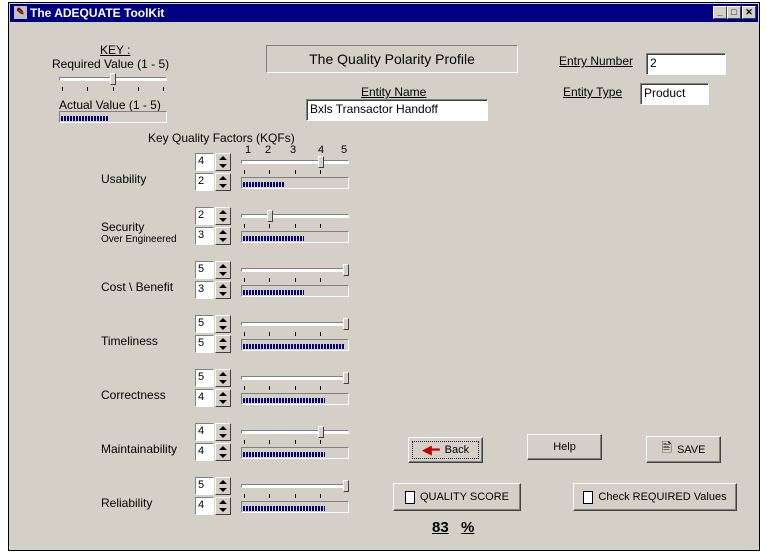 This screenshot has height=554, width=767. I want to click on help-button: Help, so click(564, 447).